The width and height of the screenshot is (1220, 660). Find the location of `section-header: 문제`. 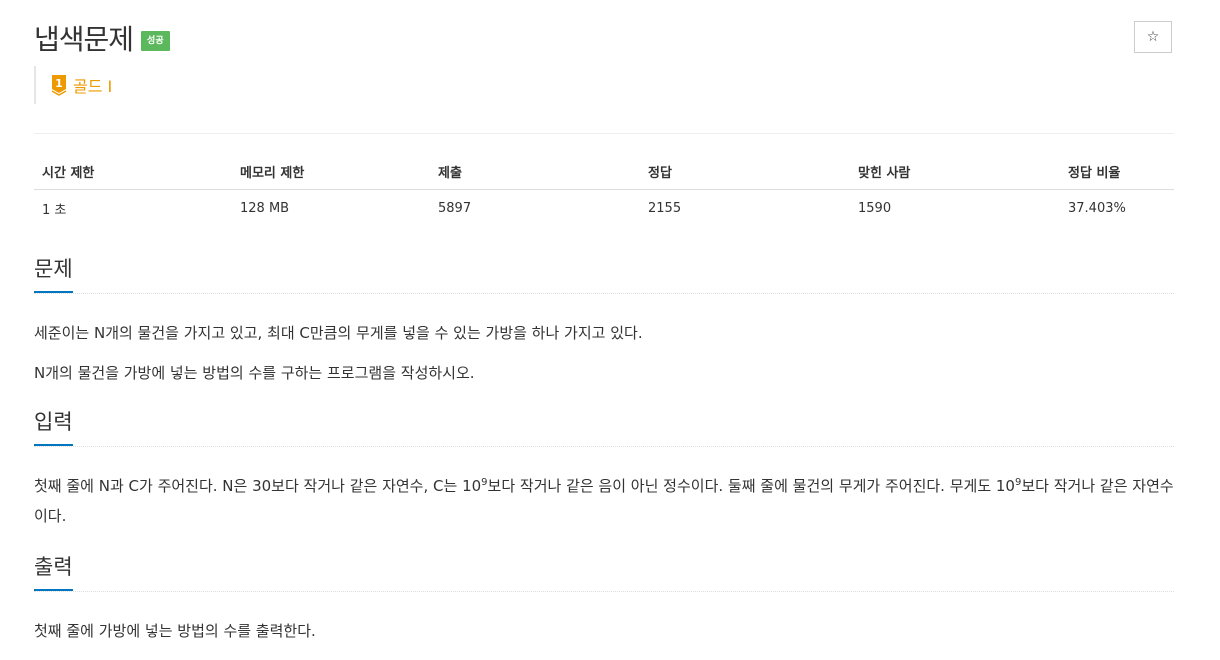

section-header: 문제 is located at coordinates (604, 274).